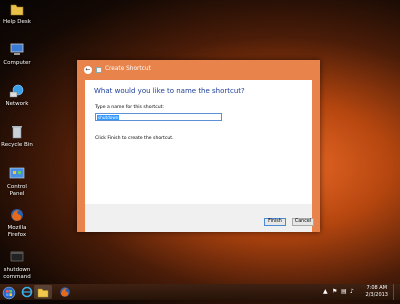 This screenshot has width=400, height=304. I want to click on desktop-icon-label: Computer, so click(17, 63).